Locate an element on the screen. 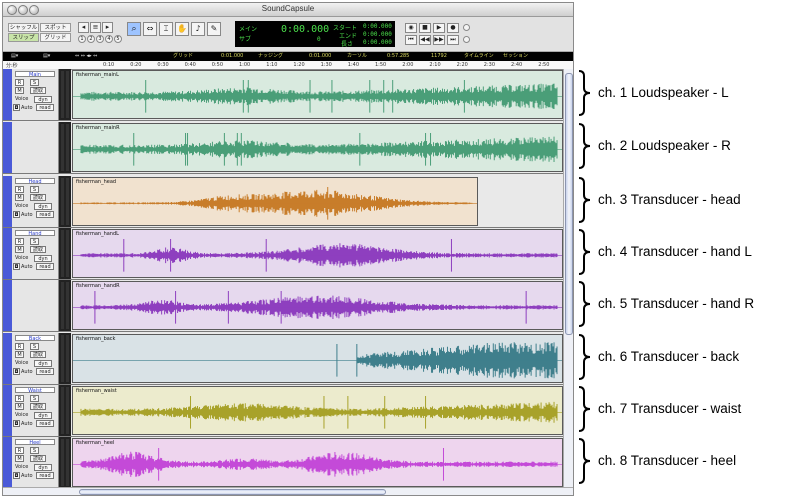  horizontal-scrollbar is located at coordinates (288, 491).